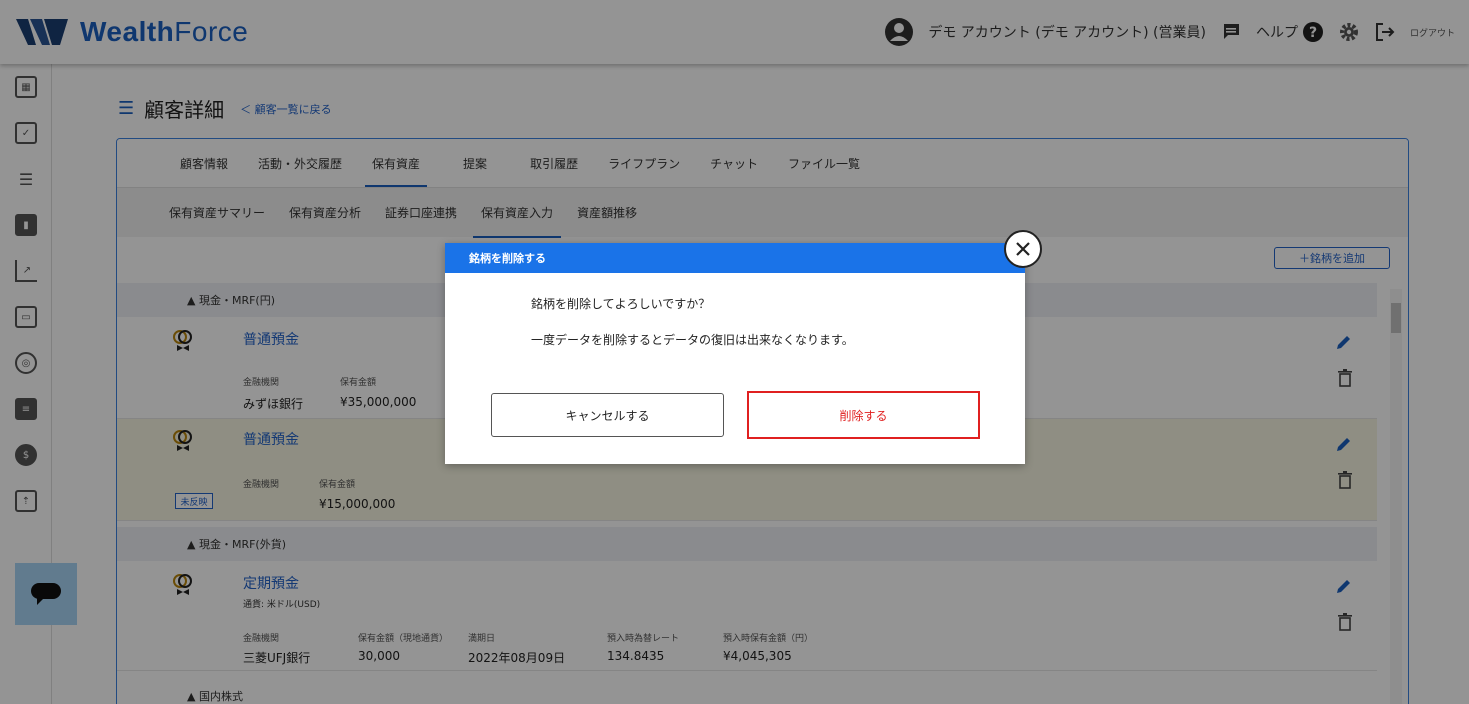 Image resolution: width=1469 pixels, height=704 pixels. Describe the element at coordinates (621, 304) in the screenshot. I see `dialog-message-confirm: 銘柄を削除してよろしいですか？` at that location.